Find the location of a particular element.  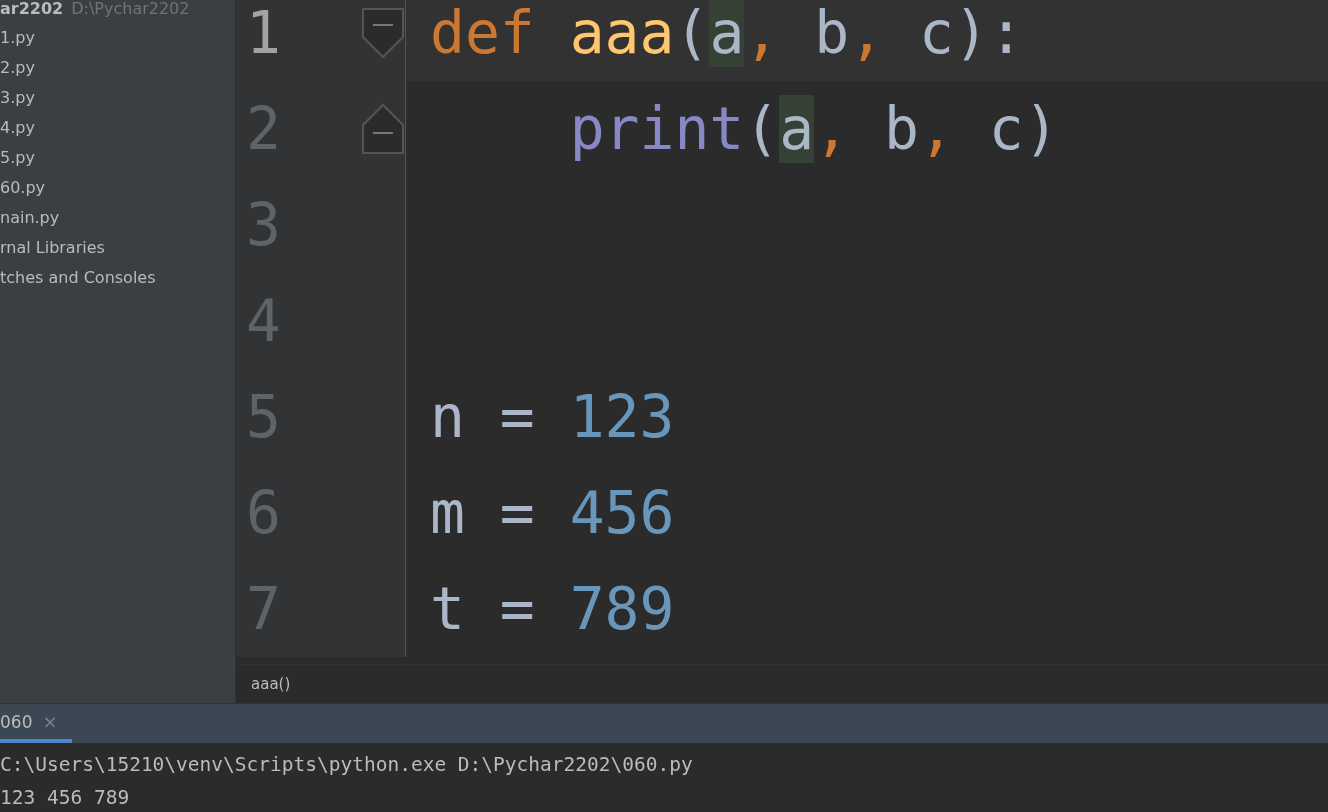

console-output-line: 123 456 789 is located at coordinates (65, 798).